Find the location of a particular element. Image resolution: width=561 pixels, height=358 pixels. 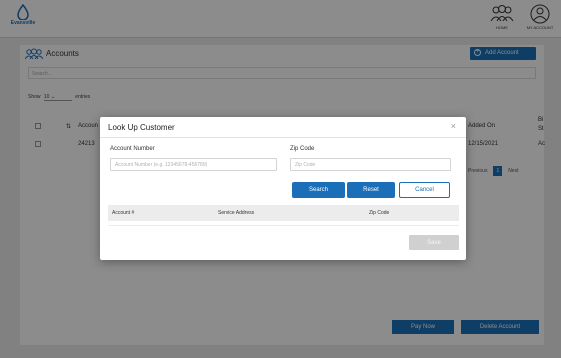

dialog-title: Look Up Customer is located at coordinates (141, 127).